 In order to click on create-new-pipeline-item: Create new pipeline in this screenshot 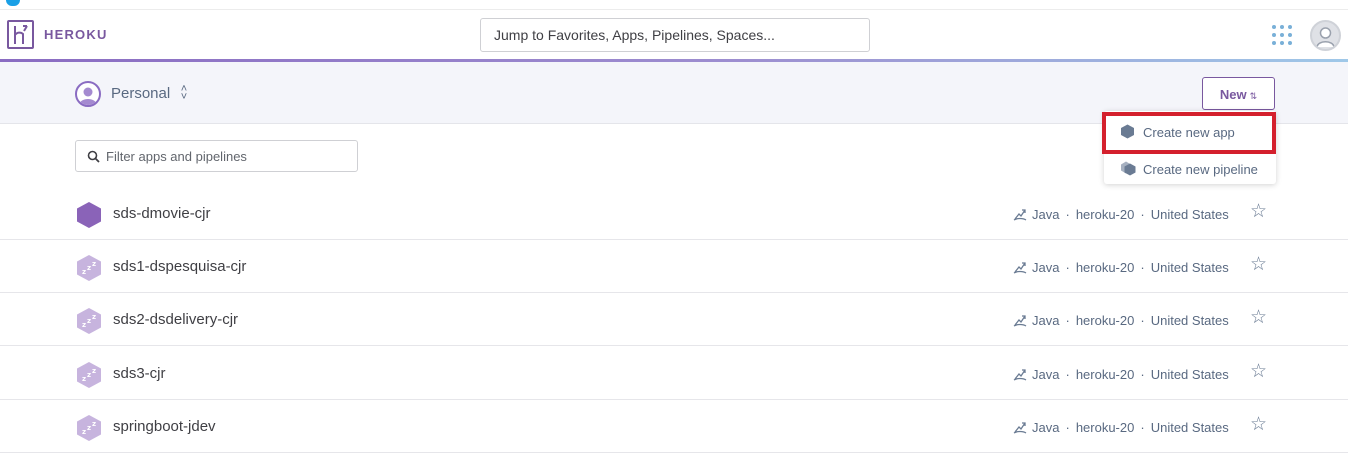, I will do `click(1190, 167)`.